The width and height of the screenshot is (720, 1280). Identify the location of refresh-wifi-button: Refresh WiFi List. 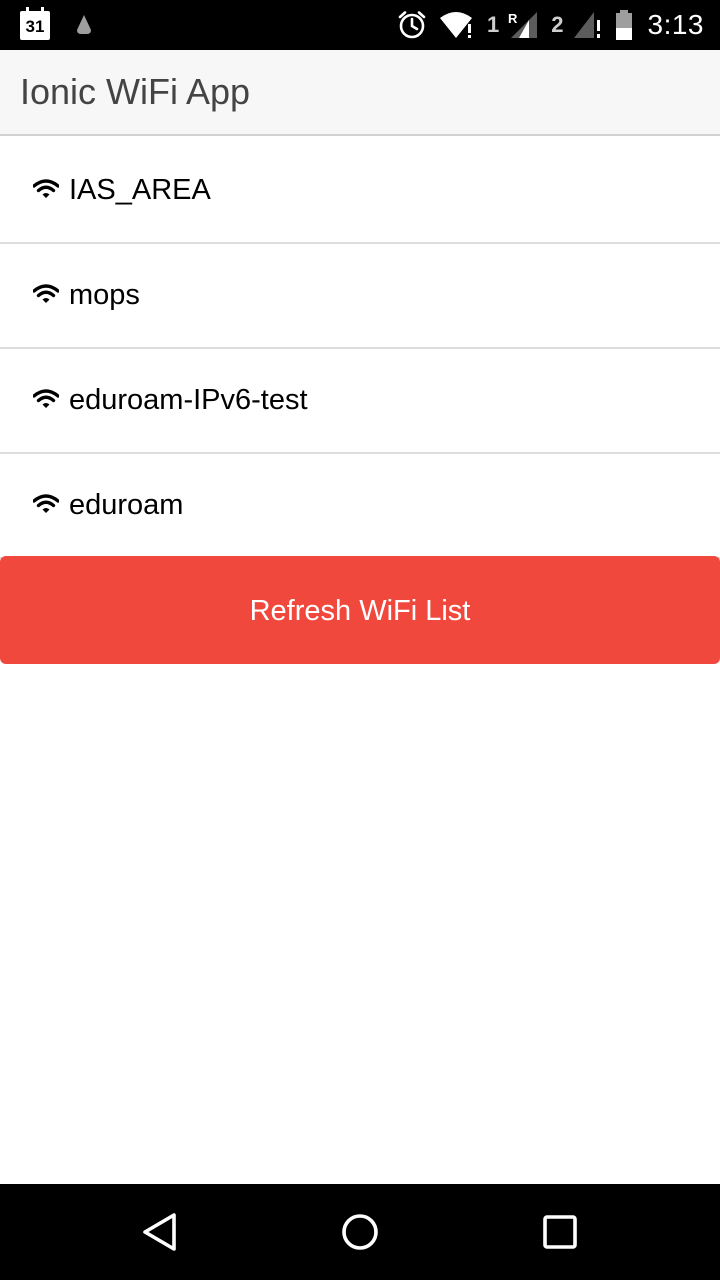
(360, 610).